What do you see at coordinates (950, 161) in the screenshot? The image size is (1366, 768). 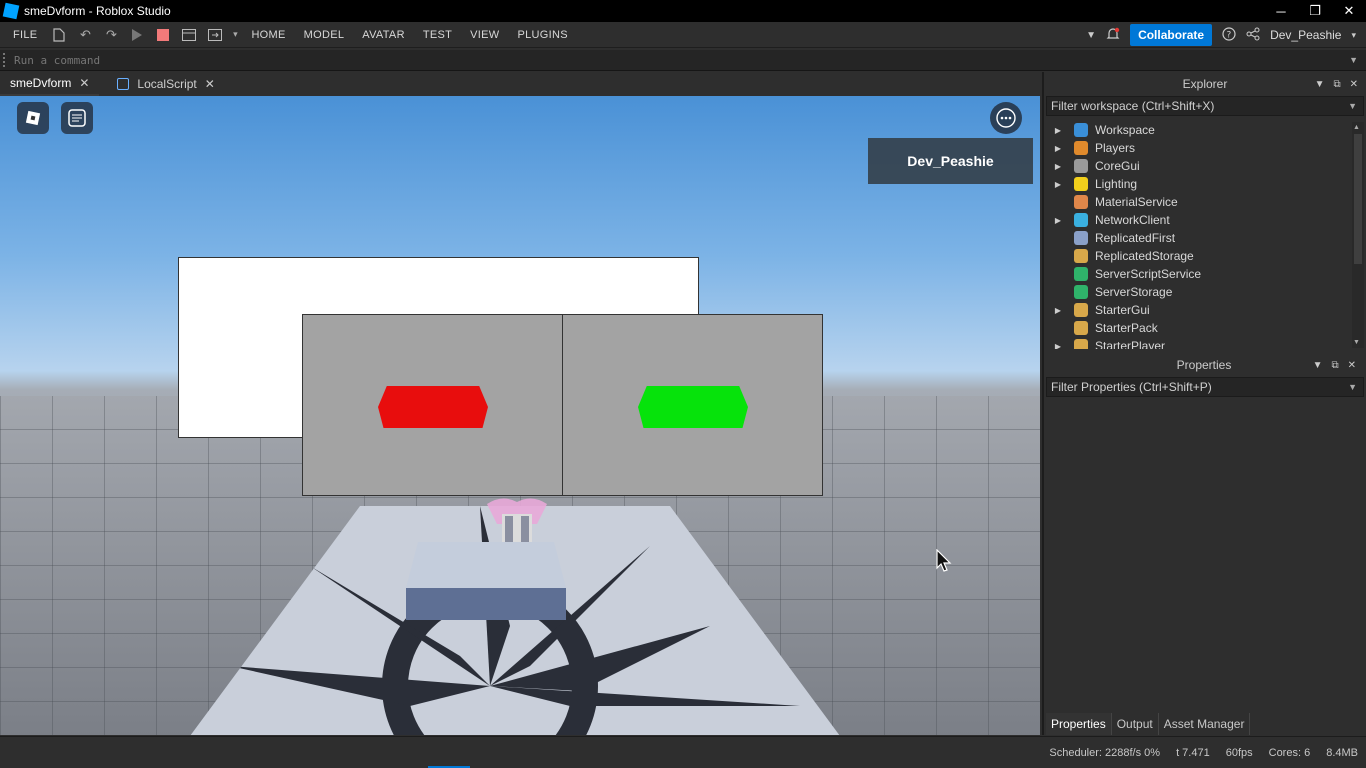 I see `player-list-entry: Dev_Peashie` at bounding box center [950, 161].